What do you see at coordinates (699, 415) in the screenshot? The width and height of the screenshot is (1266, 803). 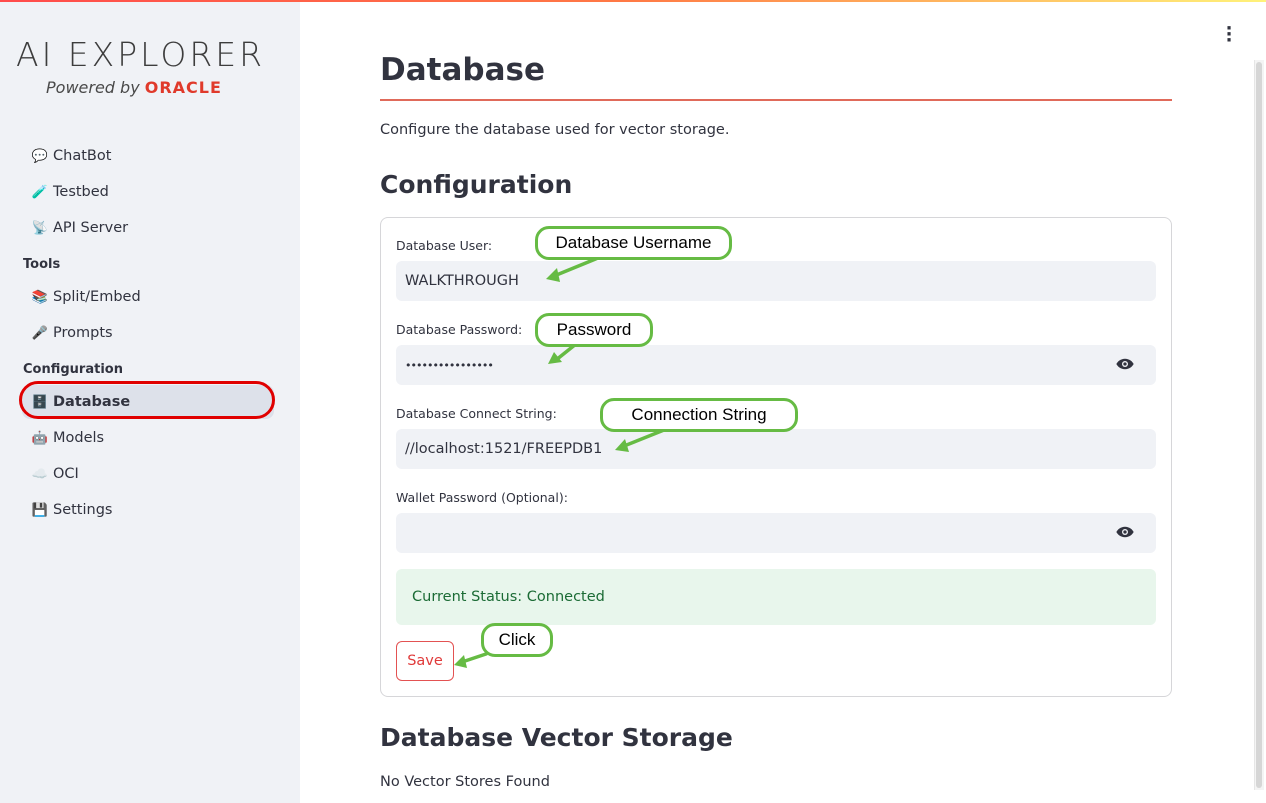 I see `annotation-callout-connection: Connection String` at bounding box center [699, 415].